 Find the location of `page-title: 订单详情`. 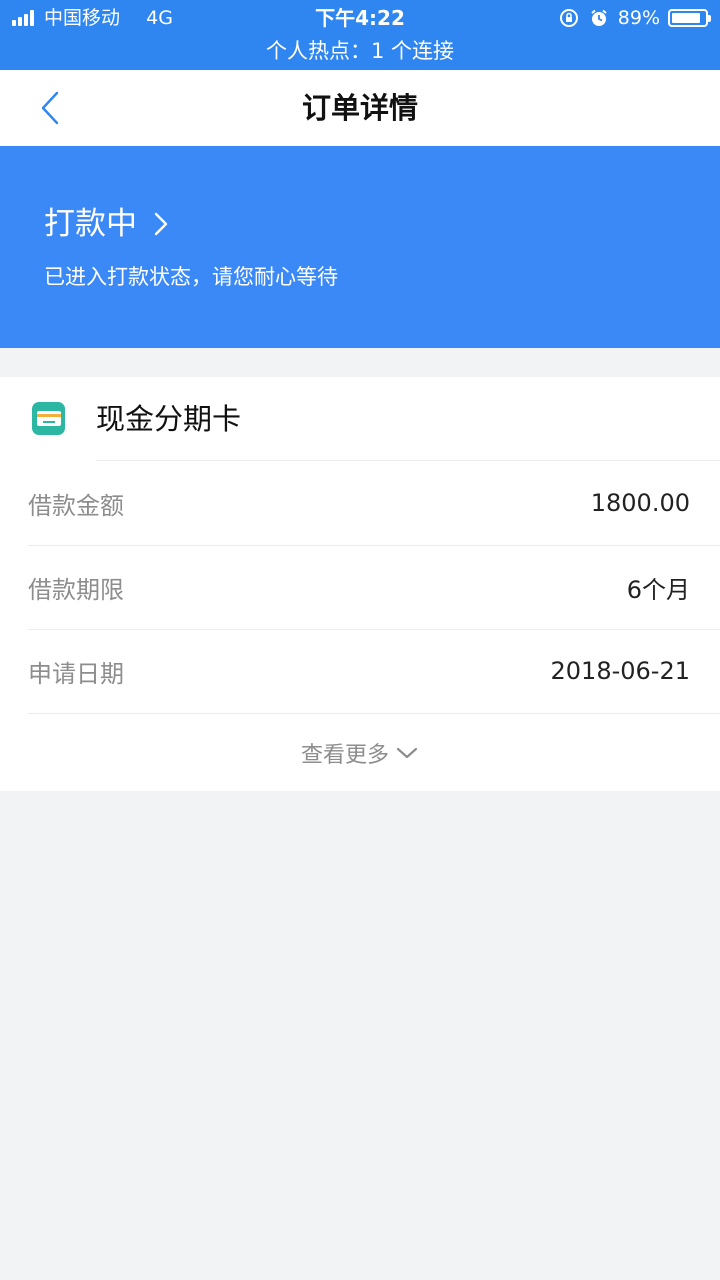

page-title: 订单详情 is located at coordinates (359, 108).